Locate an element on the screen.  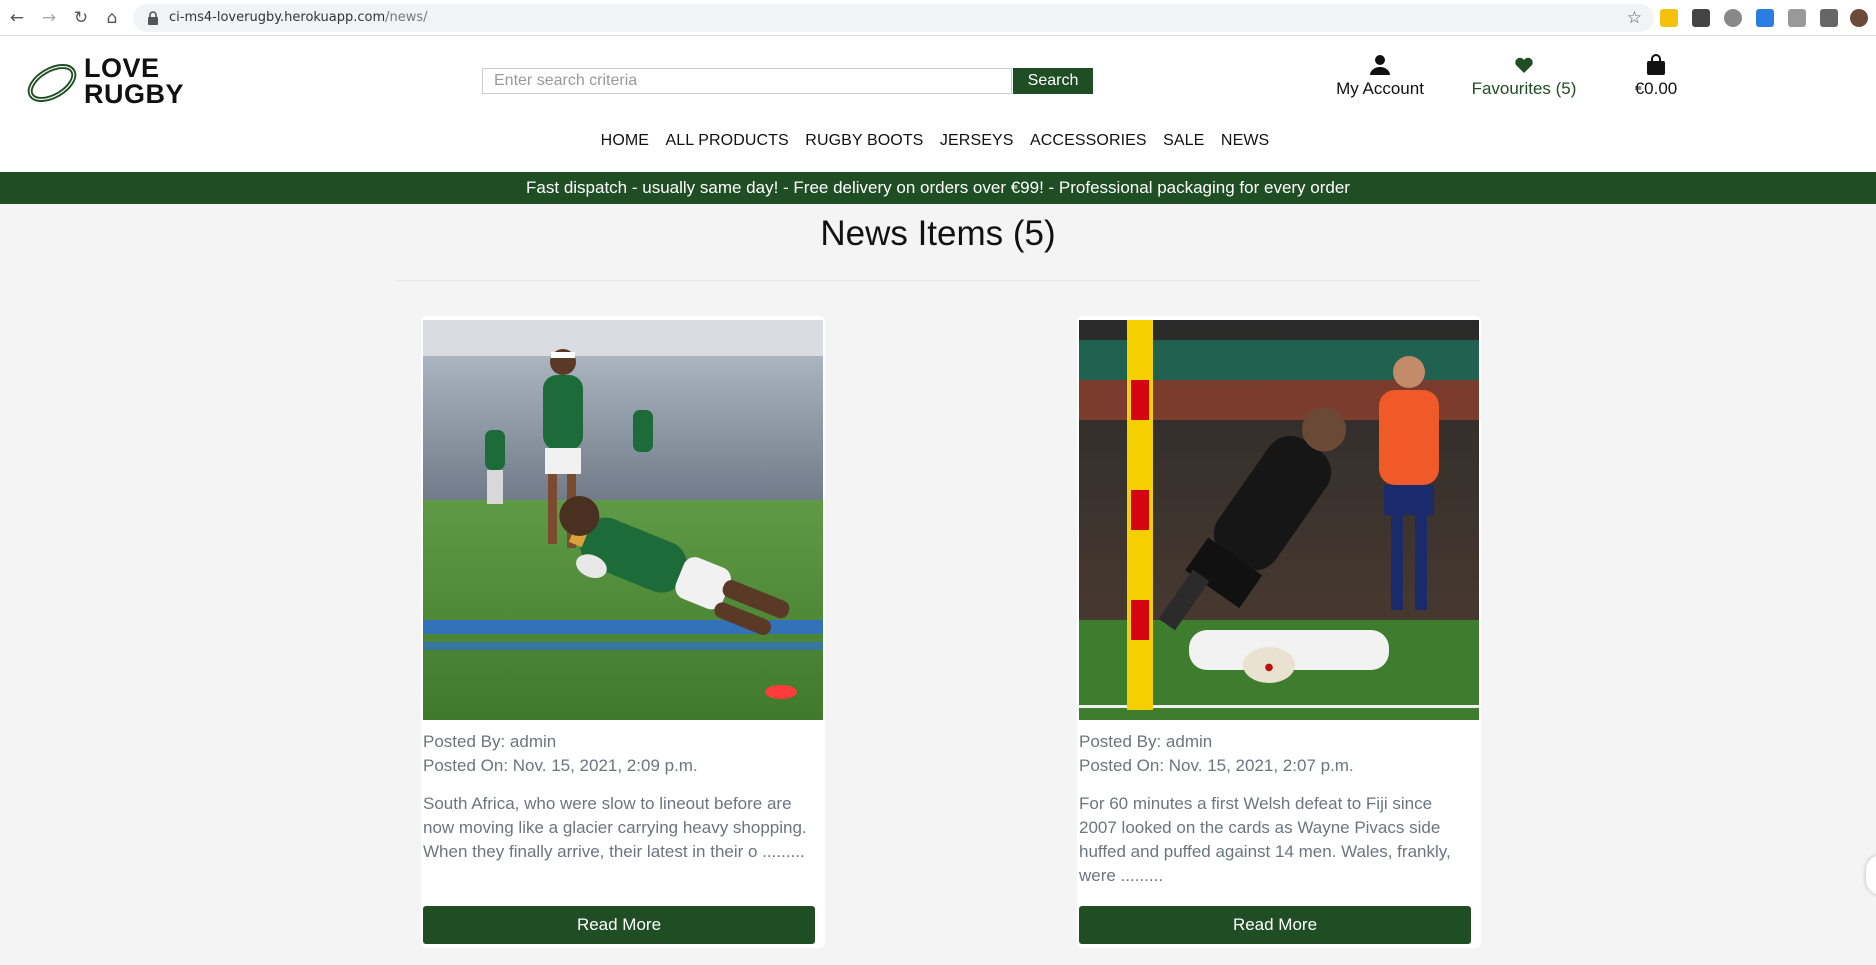
url-text: ci-ms4-loverugby.herokuapp.com/news/ is located at coordinates (298, 17).